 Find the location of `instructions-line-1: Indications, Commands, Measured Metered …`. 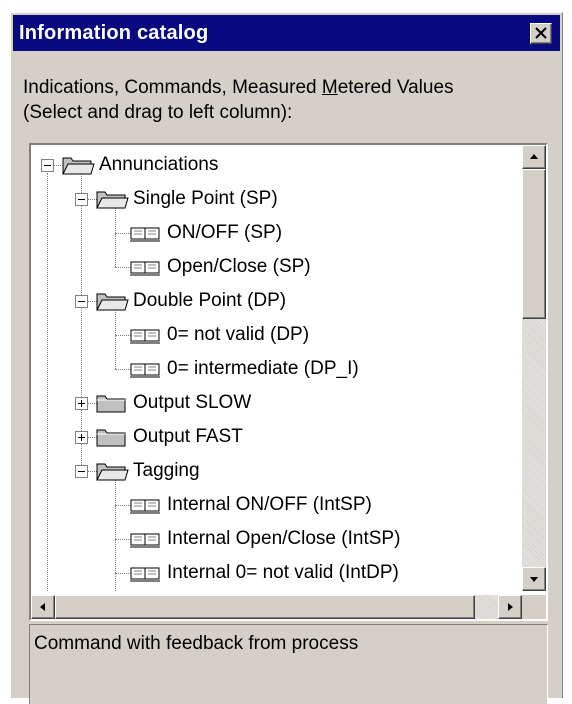

instructions-line-1: Indications, Commands, Measured Metered … is located at coordinates (283, 87).